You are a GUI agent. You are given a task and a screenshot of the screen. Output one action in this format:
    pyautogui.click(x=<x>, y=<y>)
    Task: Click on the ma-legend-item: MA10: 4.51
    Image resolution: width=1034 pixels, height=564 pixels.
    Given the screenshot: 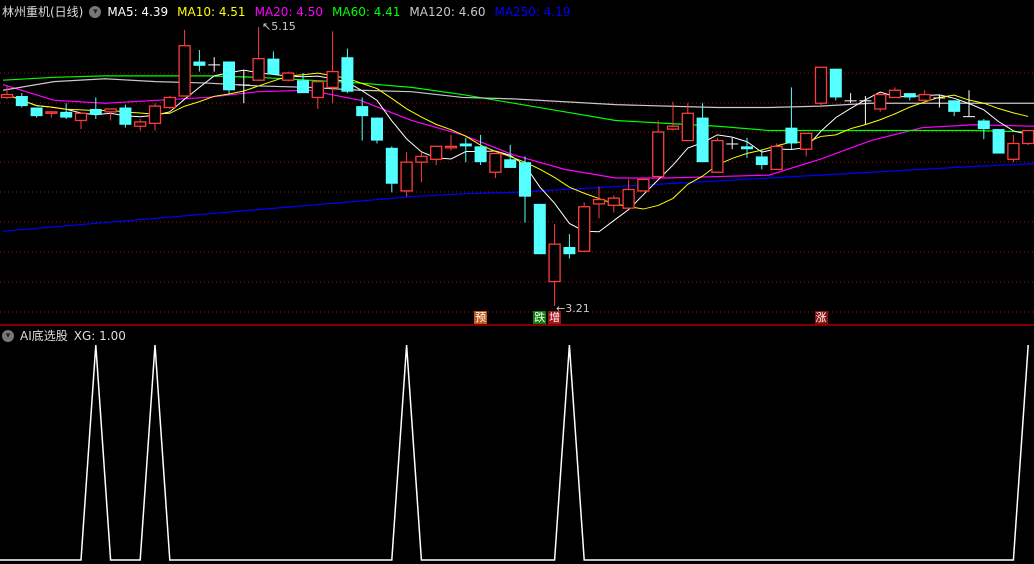 What is the action you would take?
    pyautogui.click(x=211, y=11)
    